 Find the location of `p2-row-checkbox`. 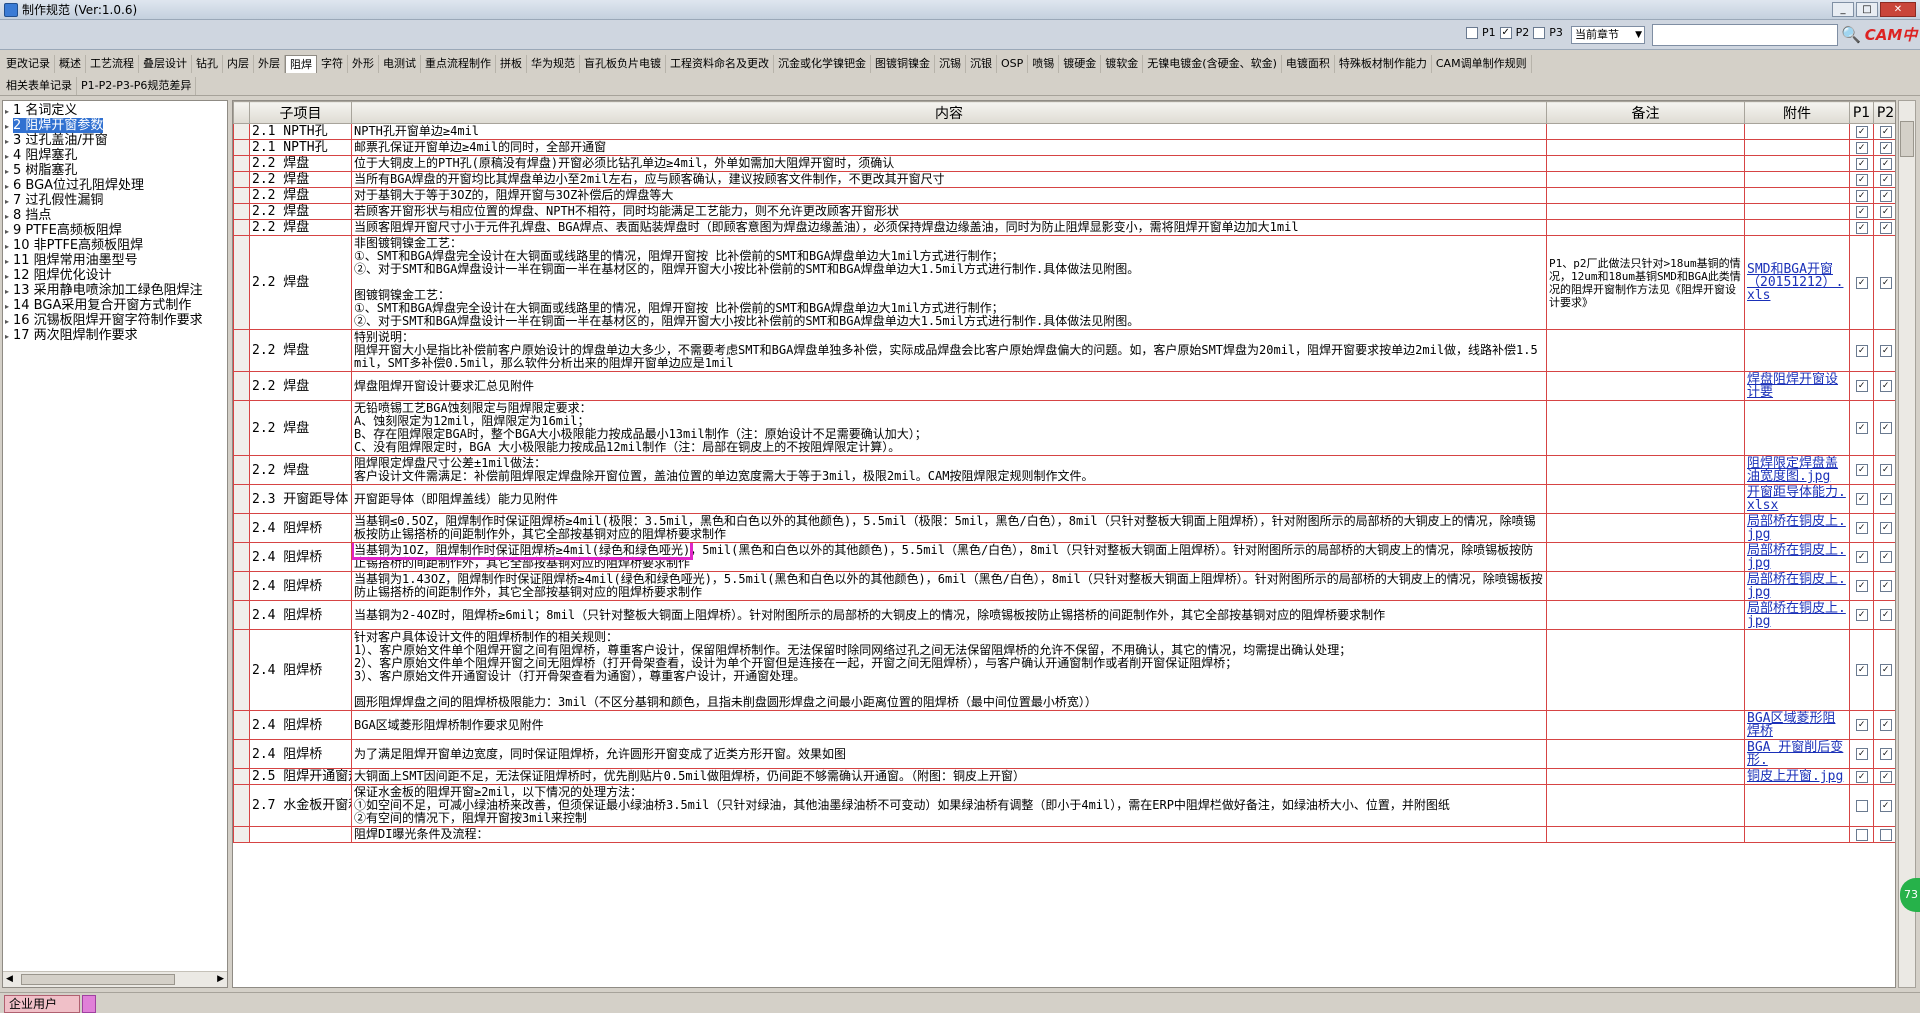

p2-row-checkbox is located at coordinates (1885, 834).